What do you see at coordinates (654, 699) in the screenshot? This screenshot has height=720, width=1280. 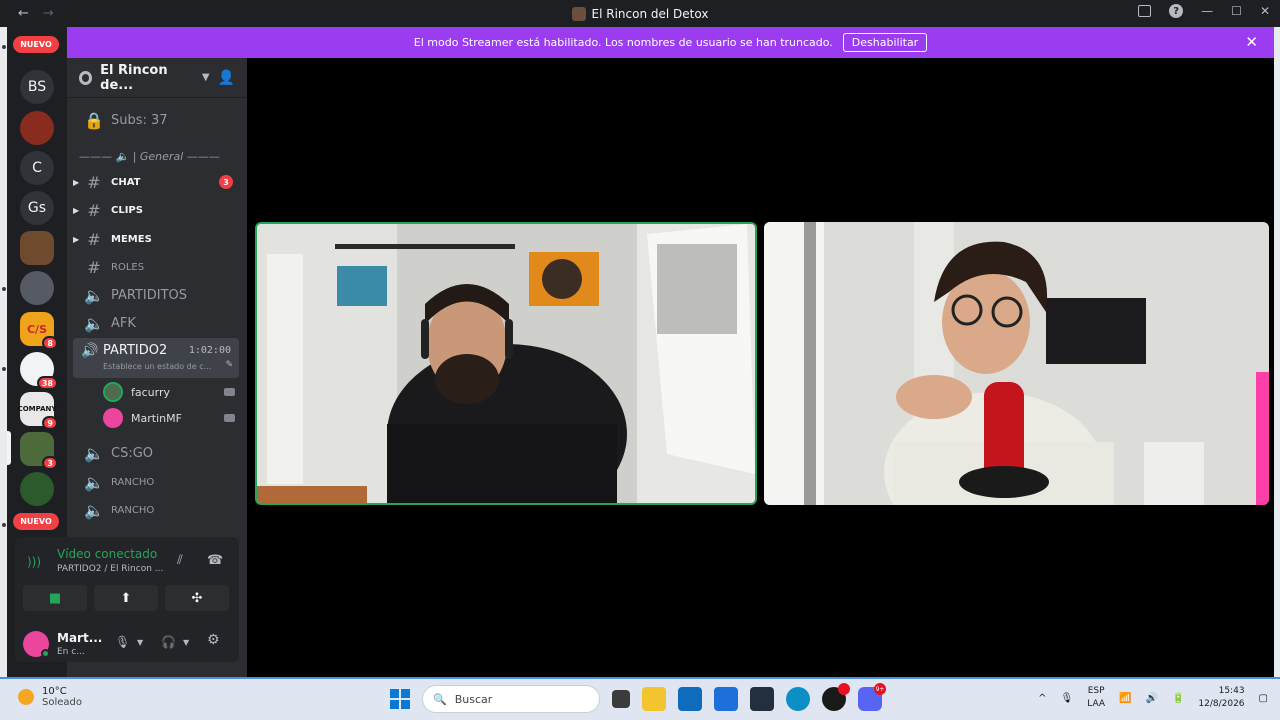 I see `file-explorer-icon` at bounding box center [654, 699].